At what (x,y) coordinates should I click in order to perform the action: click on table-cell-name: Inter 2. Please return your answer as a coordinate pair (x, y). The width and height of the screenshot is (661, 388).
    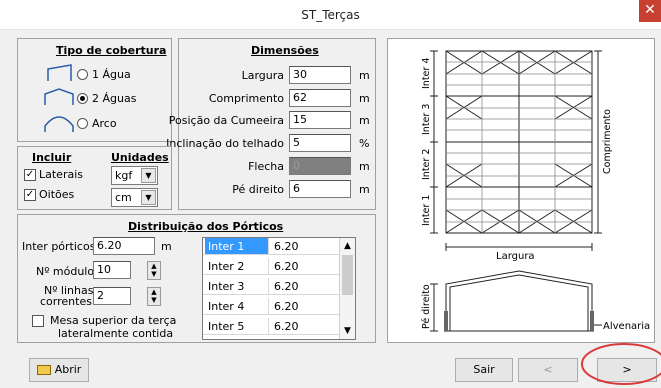
    Looking at the image, I should click on (237, 266).